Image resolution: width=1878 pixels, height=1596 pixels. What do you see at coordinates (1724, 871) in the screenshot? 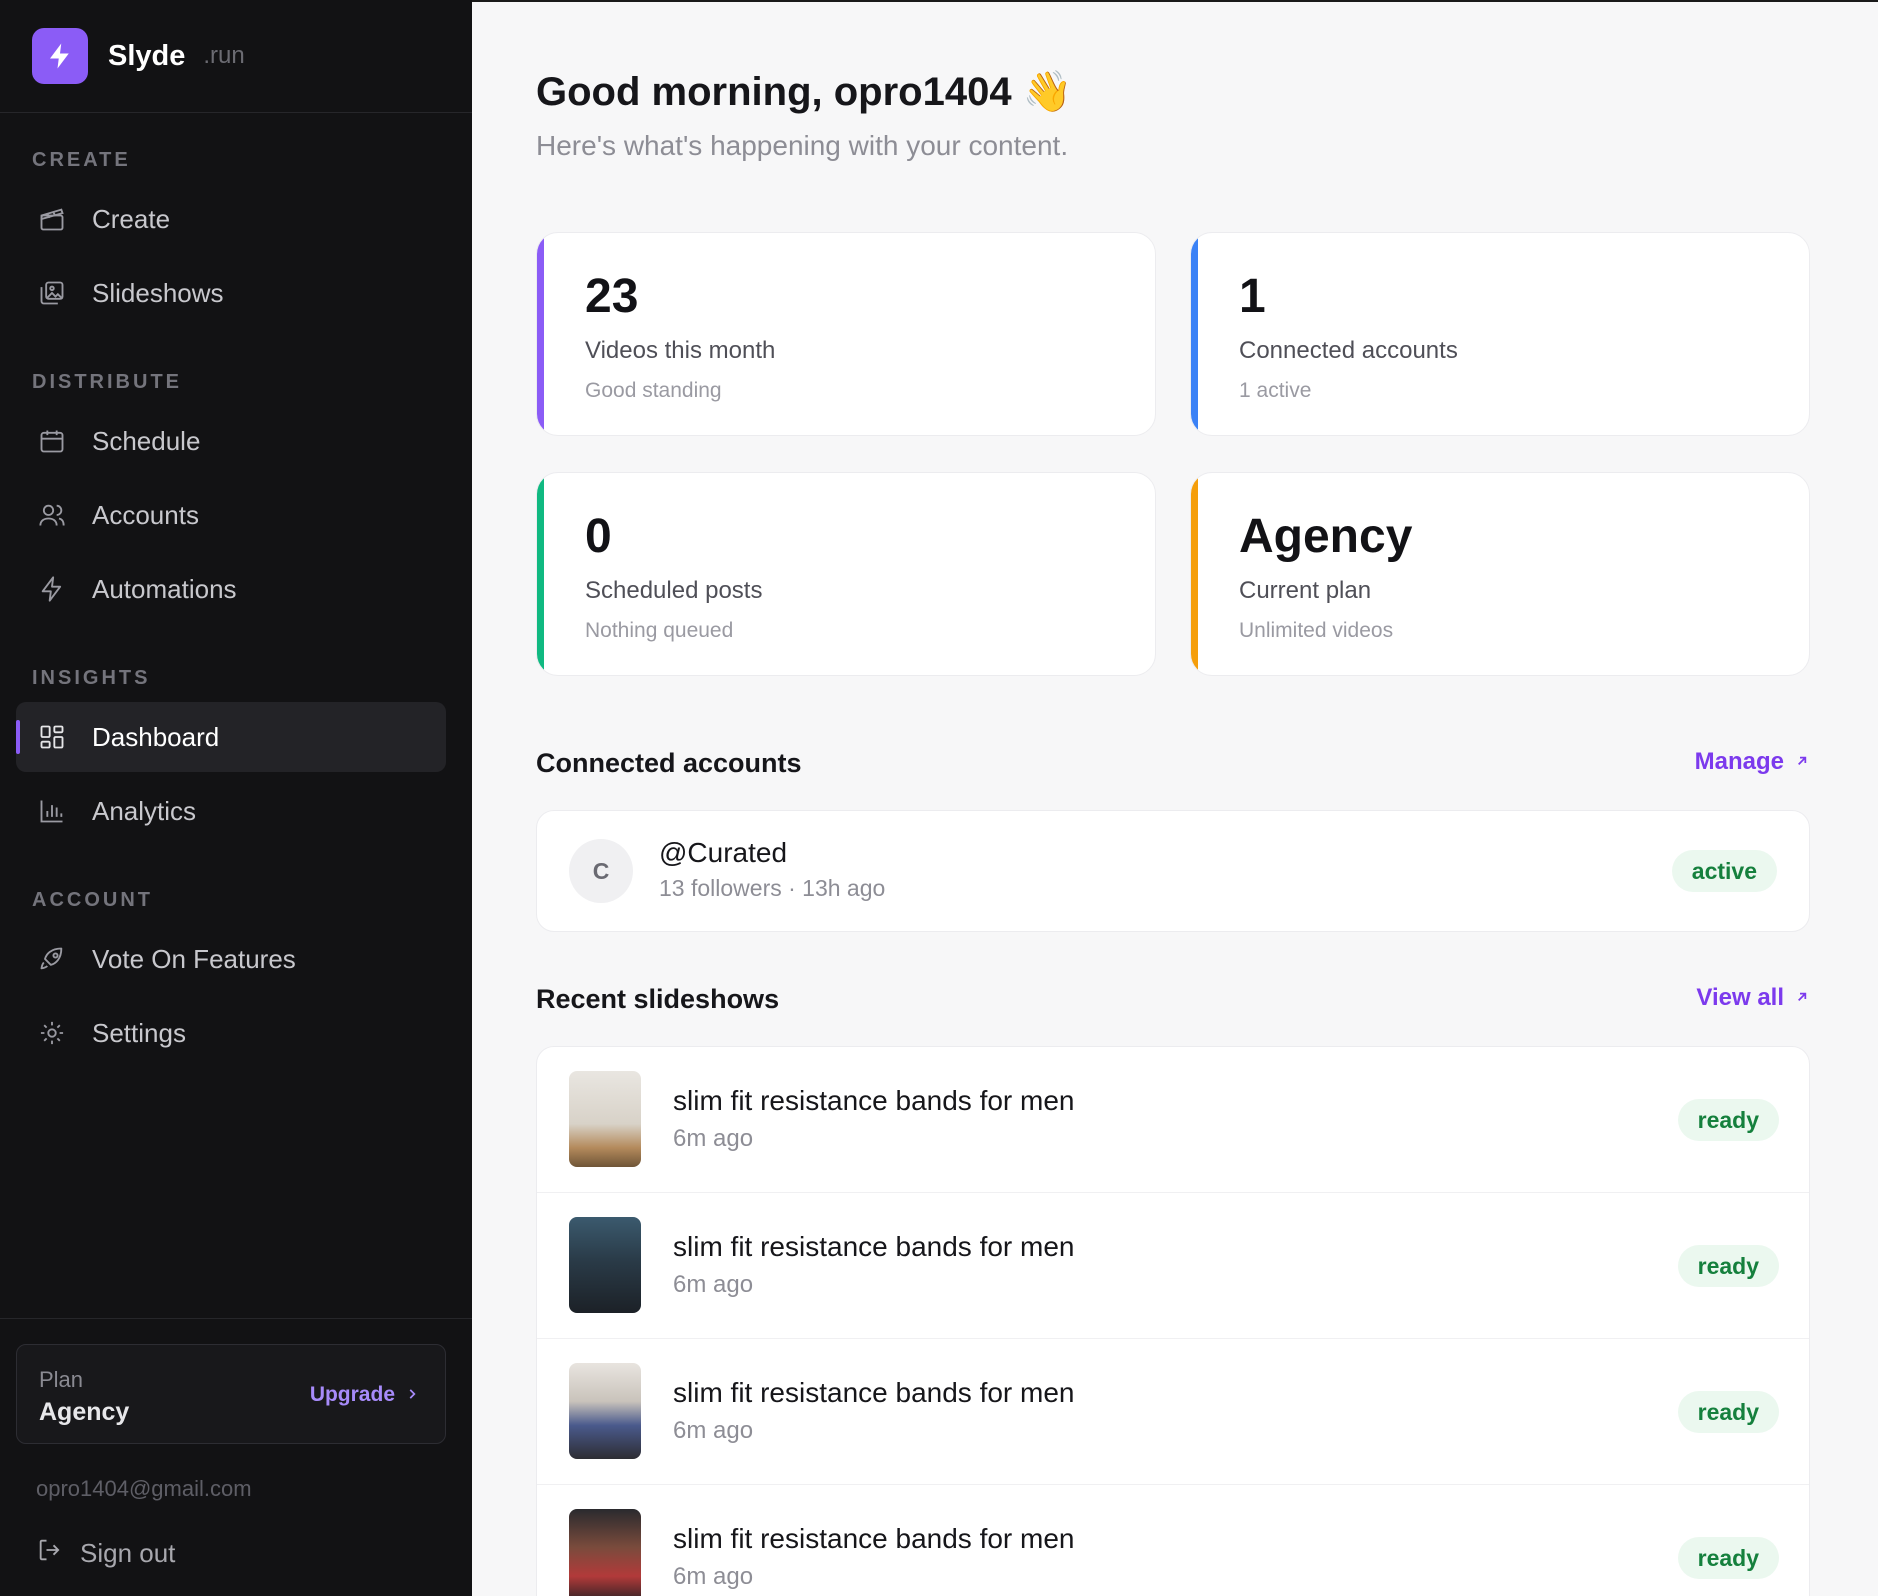
I see `status-badge: active` at bounding box center [1724, 871].